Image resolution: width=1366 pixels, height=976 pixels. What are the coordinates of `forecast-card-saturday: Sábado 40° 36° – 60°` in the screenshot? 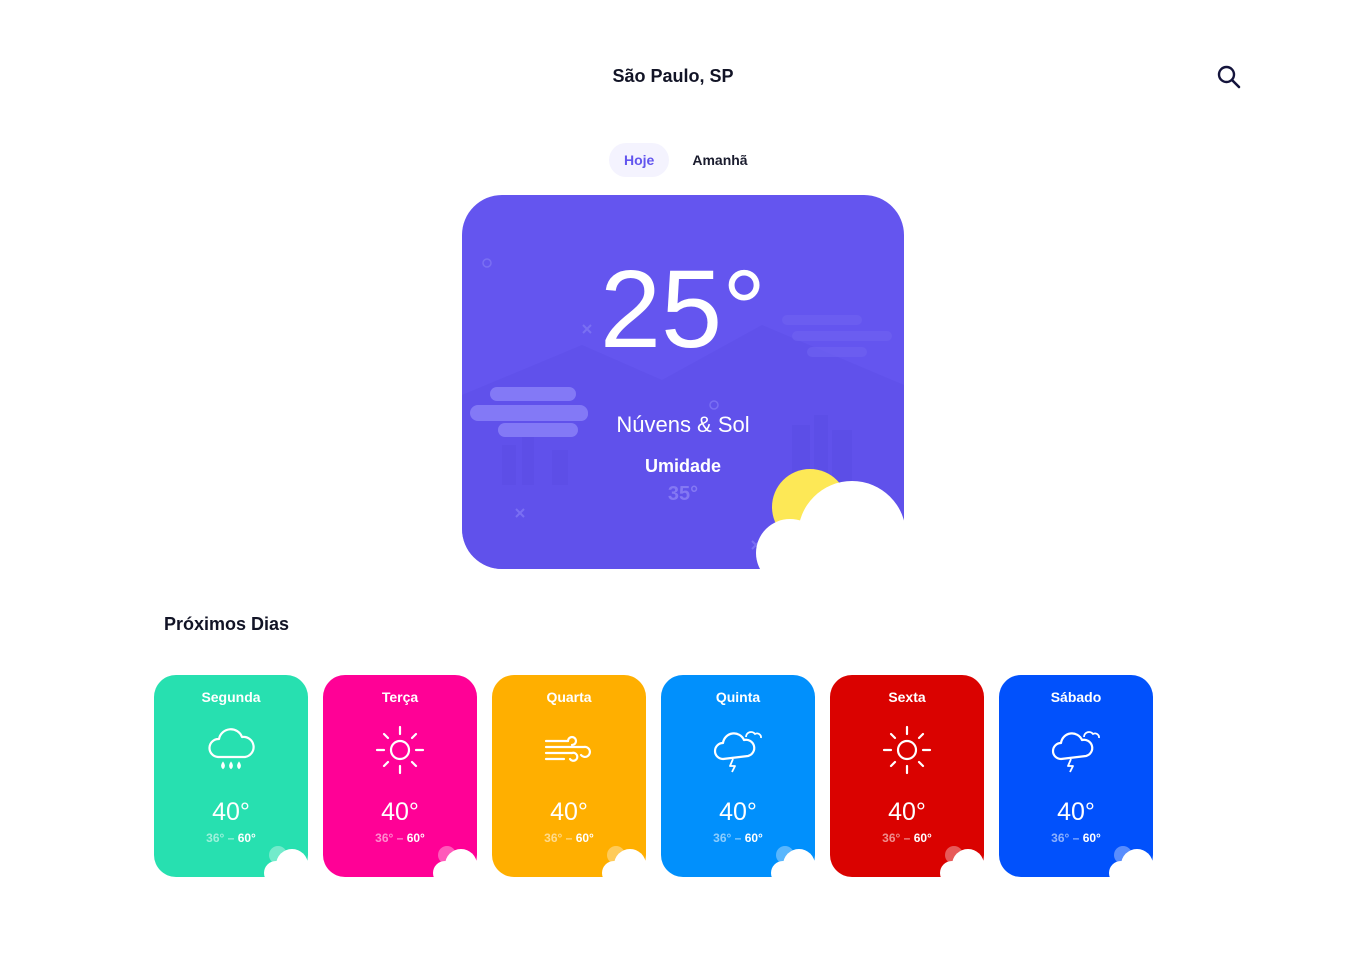 It's located at (1076, 783).